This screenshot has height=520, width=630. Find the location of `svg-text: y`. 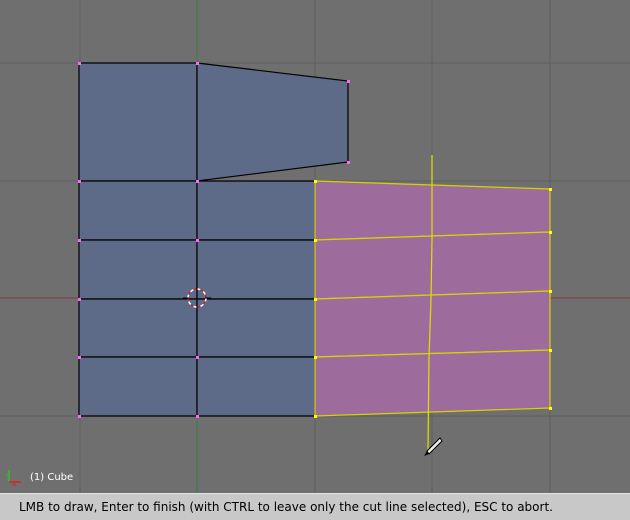

svg-text: y is located at coordinates (8, 475).